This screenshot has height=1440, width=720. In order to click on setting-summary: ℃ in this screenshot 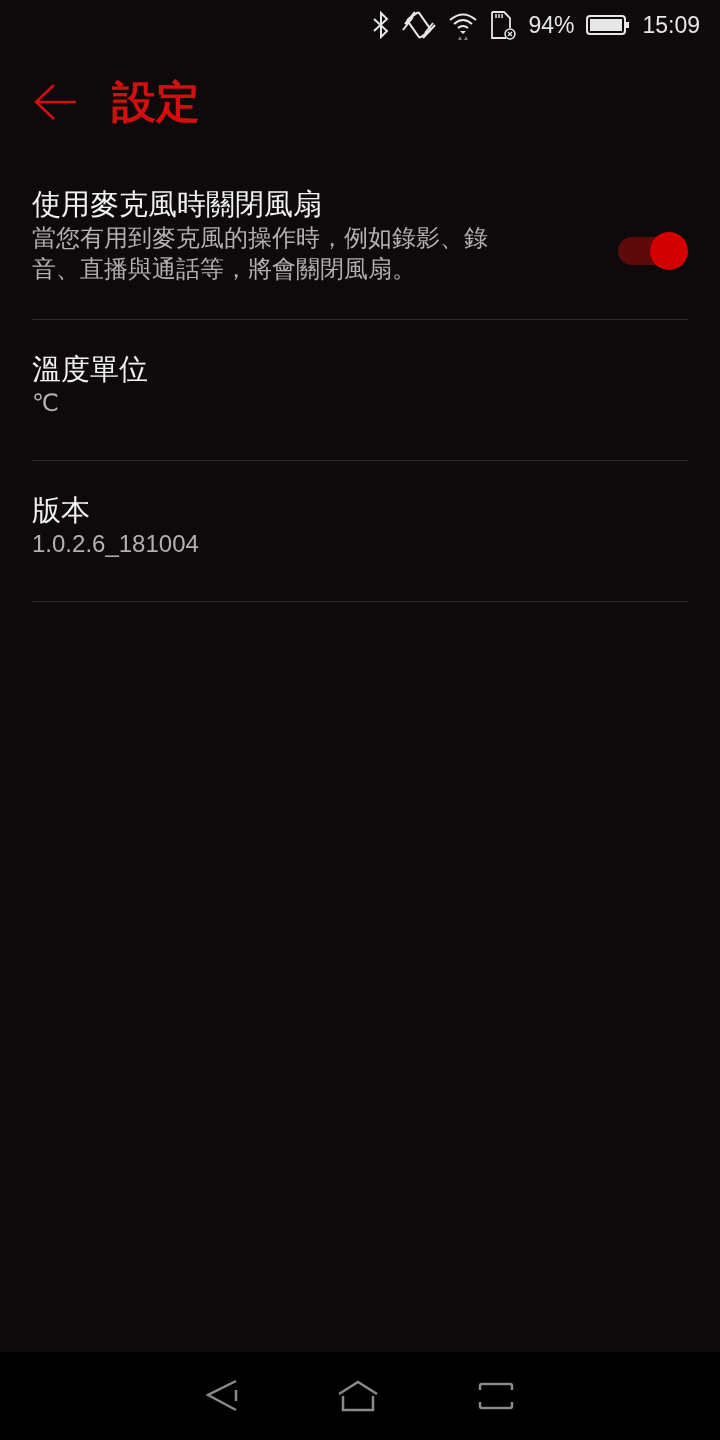, I will do `click(46, 402)`.